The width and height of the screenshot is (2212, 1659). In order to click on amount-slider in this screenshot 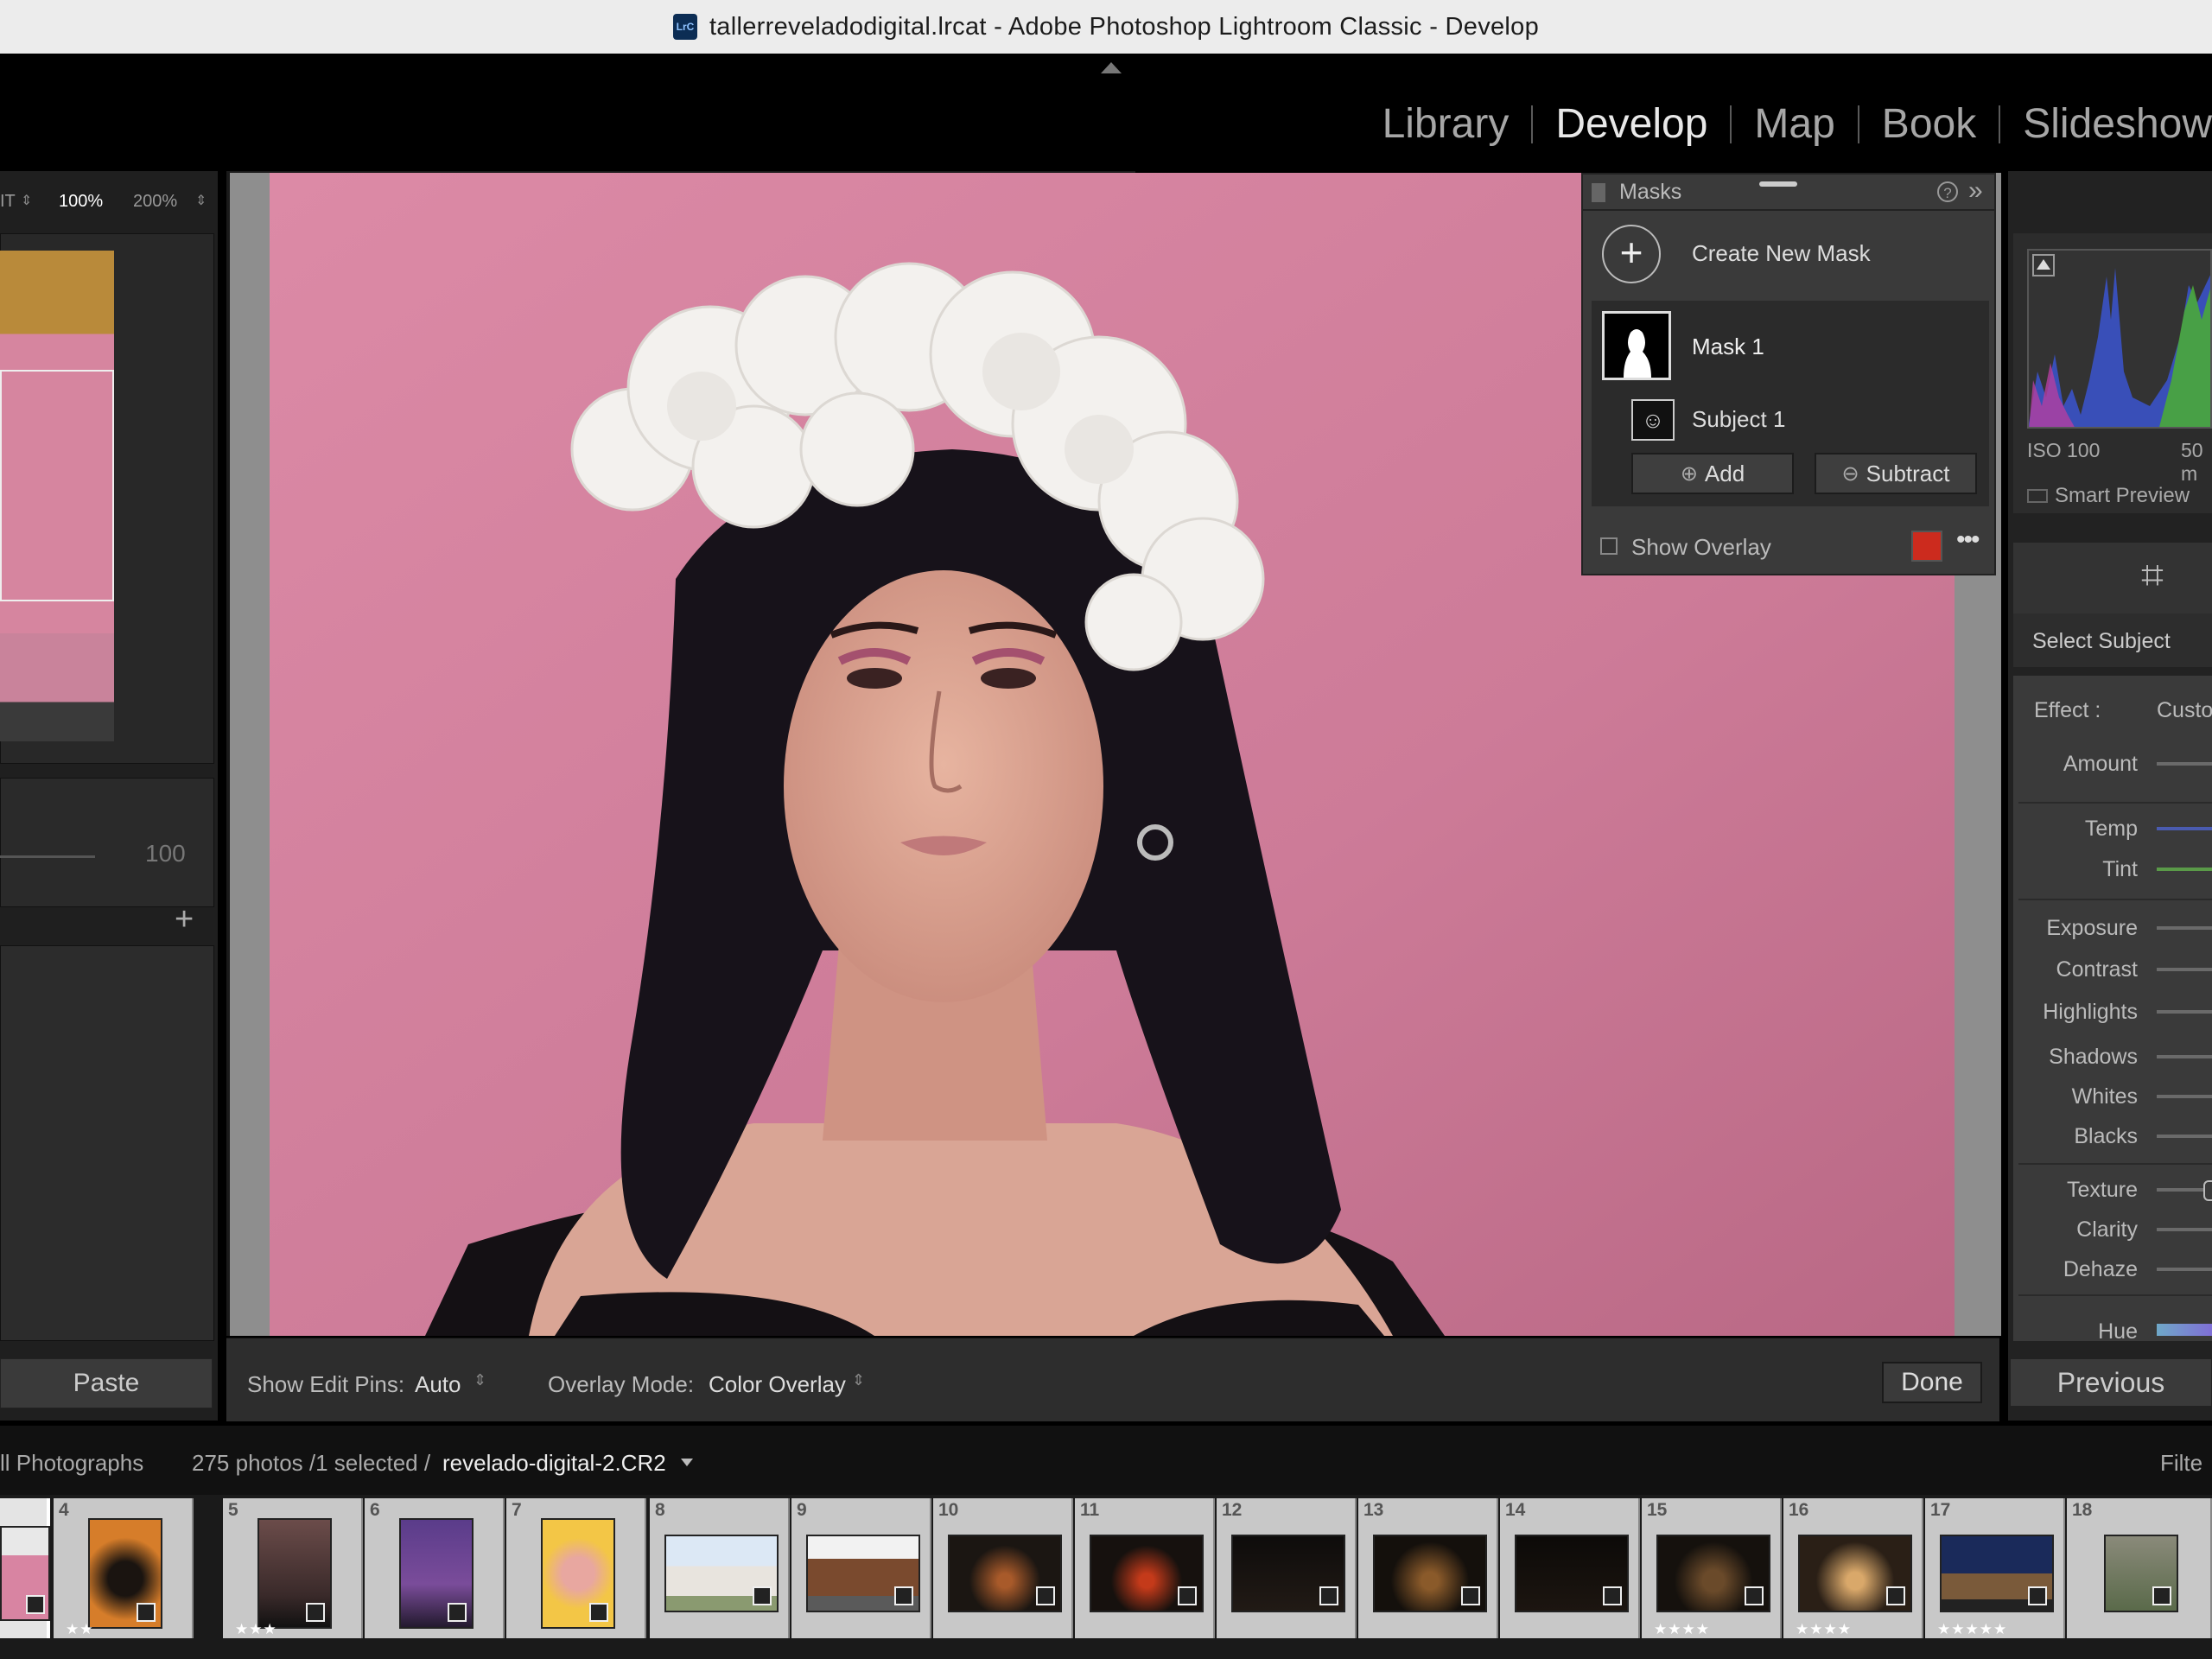, I will do `click(2184, 764)`.